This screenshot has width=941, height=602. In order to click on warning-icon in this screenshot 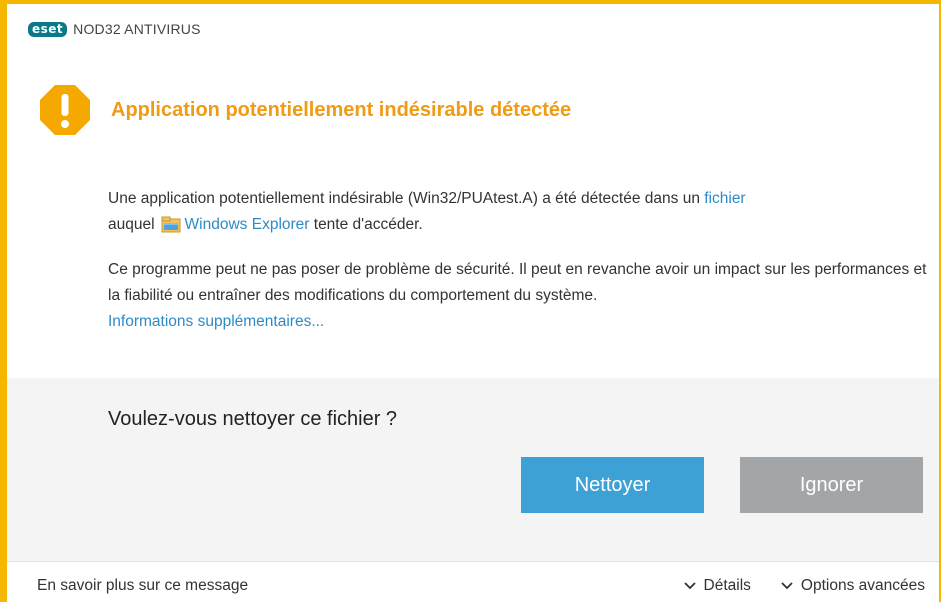, I will do `click(65, 110)`.